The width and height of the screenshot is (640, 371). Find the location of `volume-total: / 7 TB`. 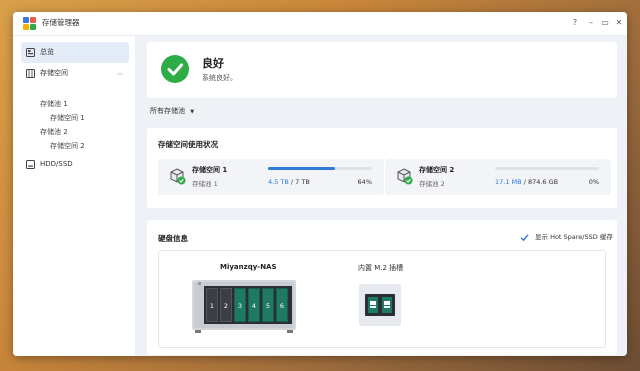

volume-total: / 7 TB is located at coordinates (300, 182).